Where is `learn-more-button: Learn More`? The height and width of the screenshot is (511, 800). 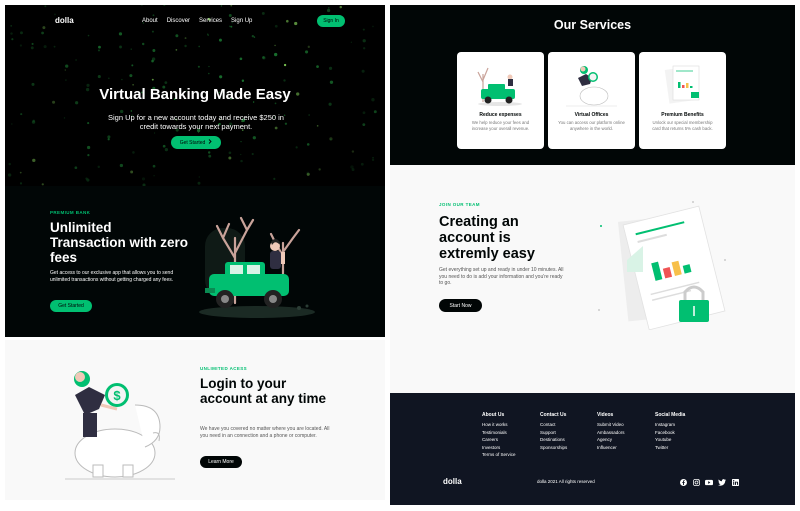
learn-more-button: Learn More is located at coordinates (221, 462).